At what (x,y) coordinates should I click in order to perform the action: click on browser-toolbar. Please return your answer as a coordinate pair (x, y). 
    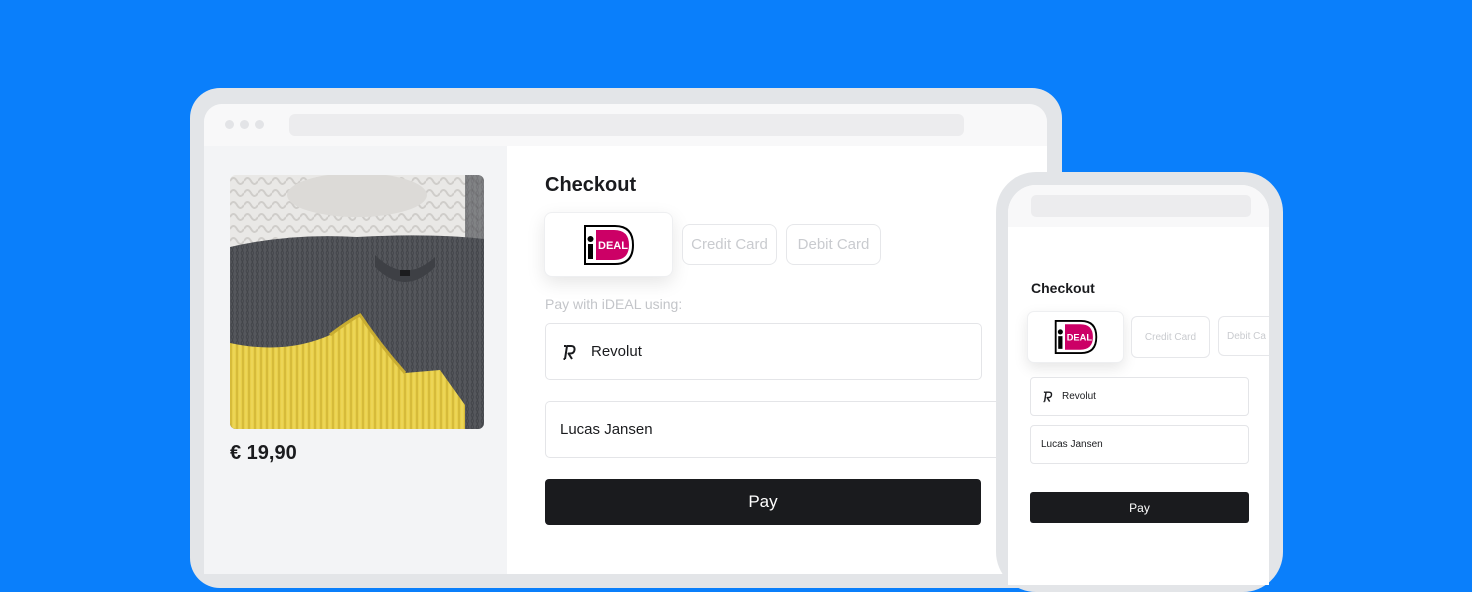
    Looking at the image, I should click on (625, 125).